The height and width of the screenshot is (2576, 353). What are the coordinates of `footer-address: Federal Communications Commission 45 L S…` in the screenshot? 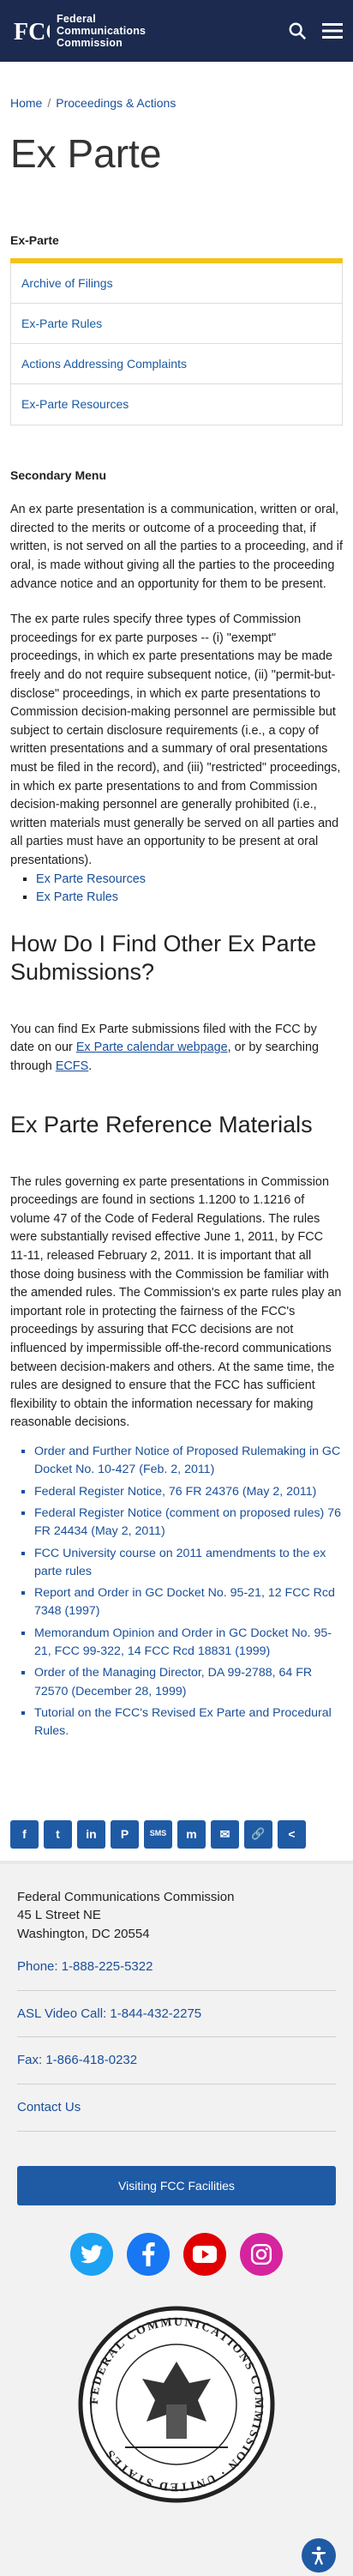 It's located at (176, 1916).